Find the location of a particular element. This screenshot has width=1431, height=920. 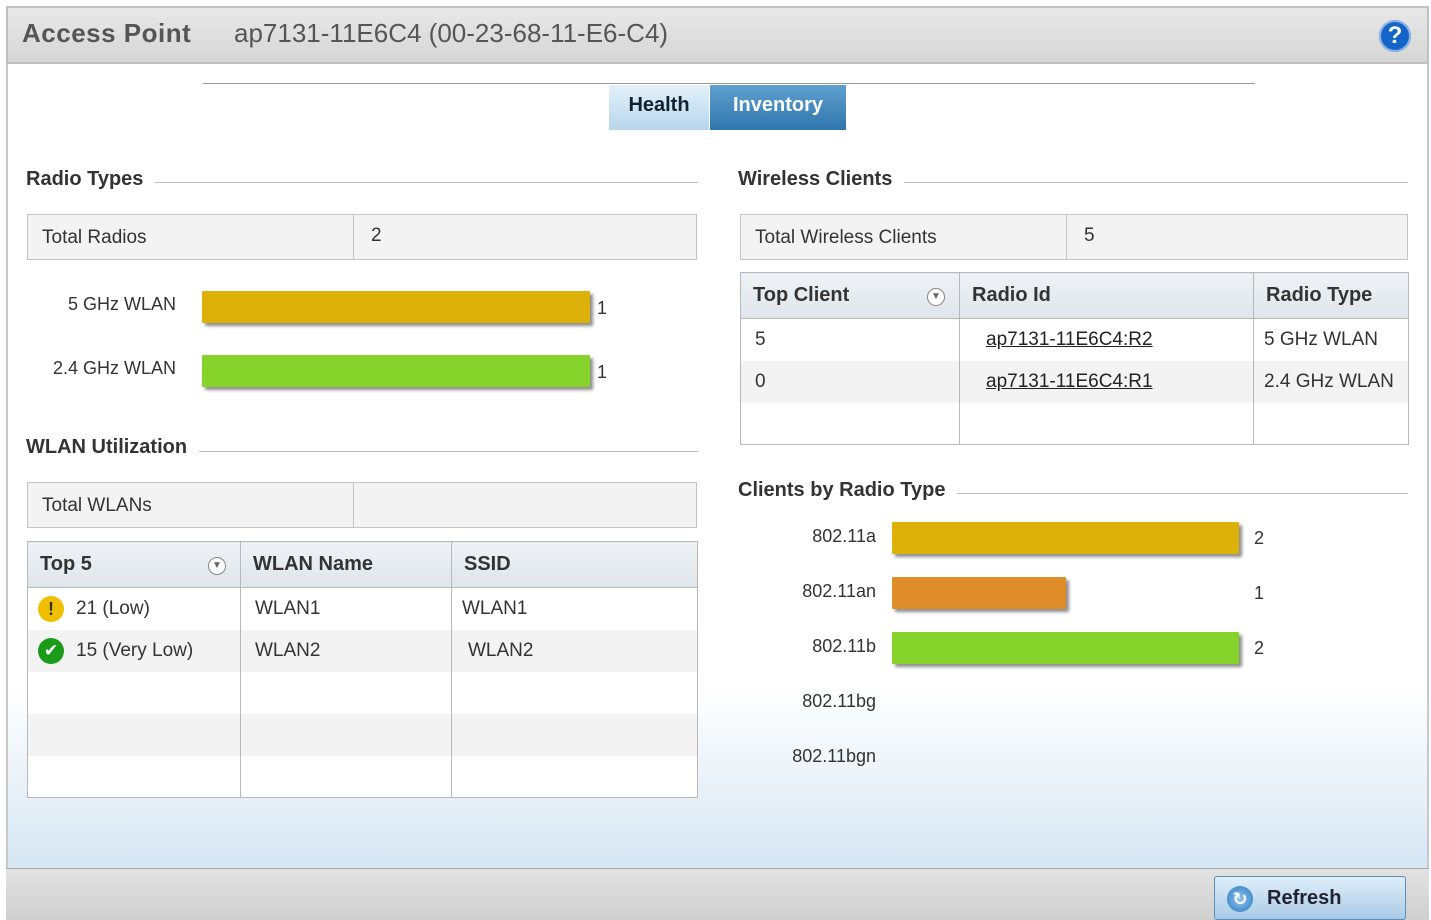

radio-type-bar-label: 802.11an is located at coordinates (839, 591).